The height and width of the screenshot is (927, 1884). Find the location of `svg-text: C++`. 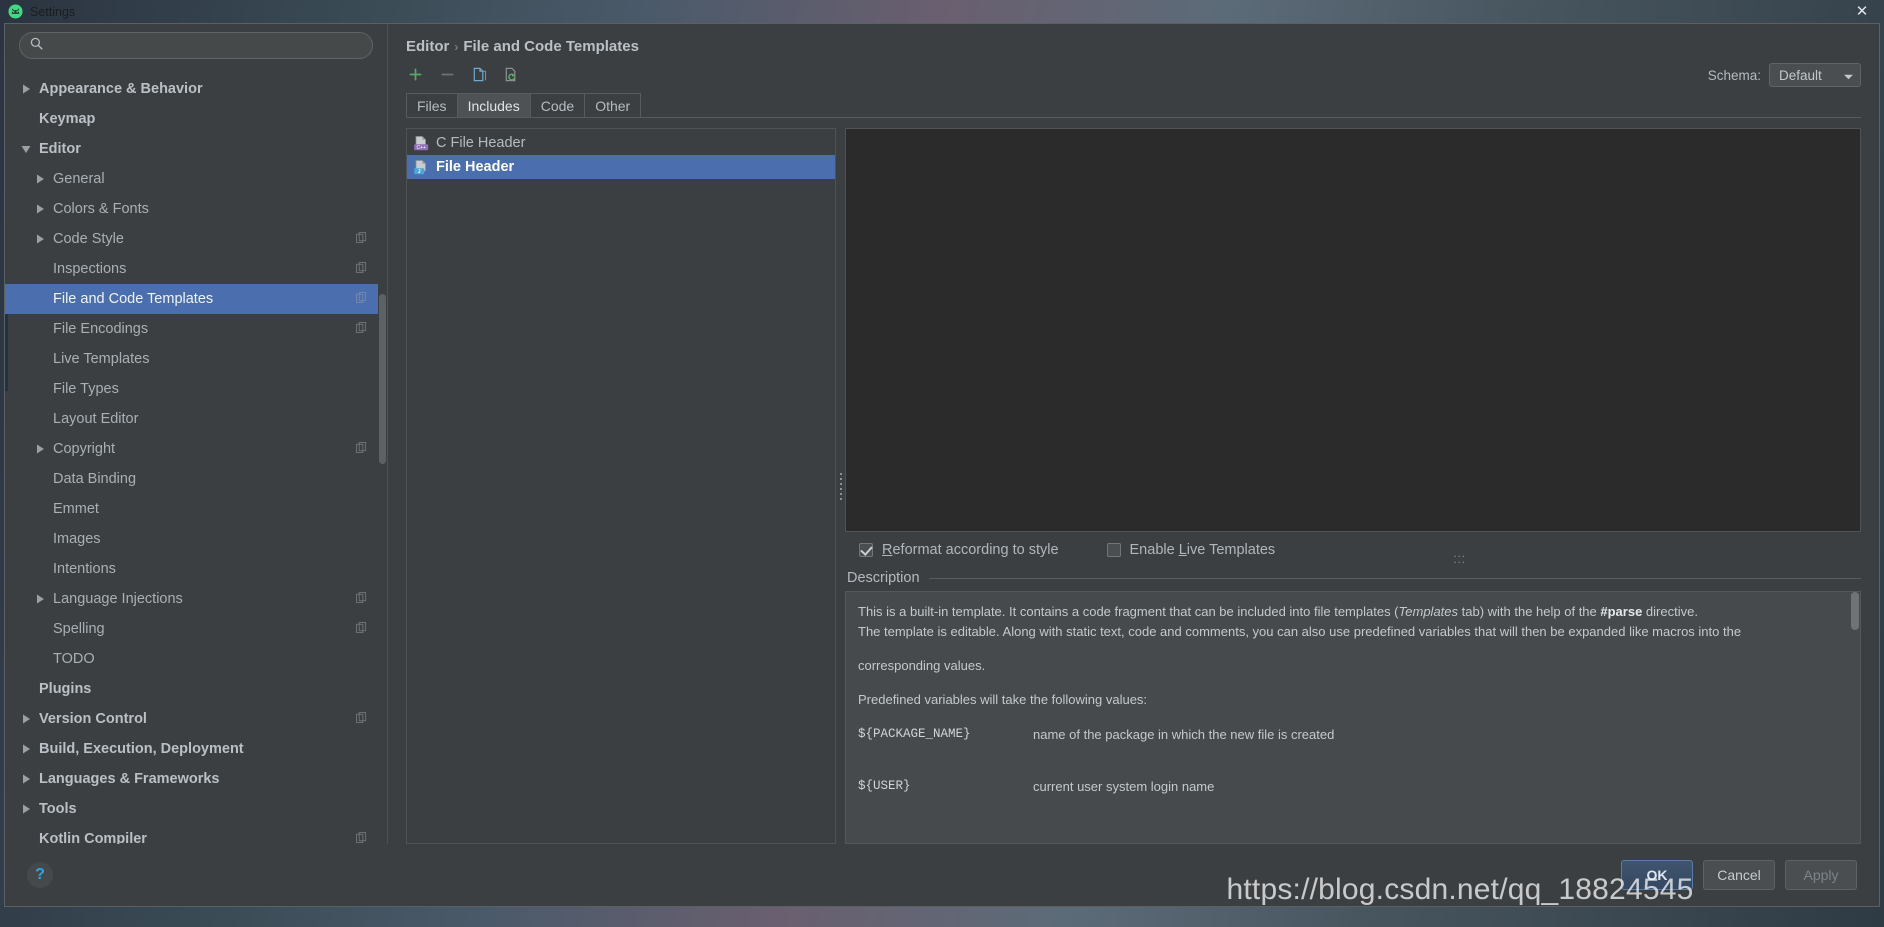

svg-text: C++ is located at coordinates (421, 148).